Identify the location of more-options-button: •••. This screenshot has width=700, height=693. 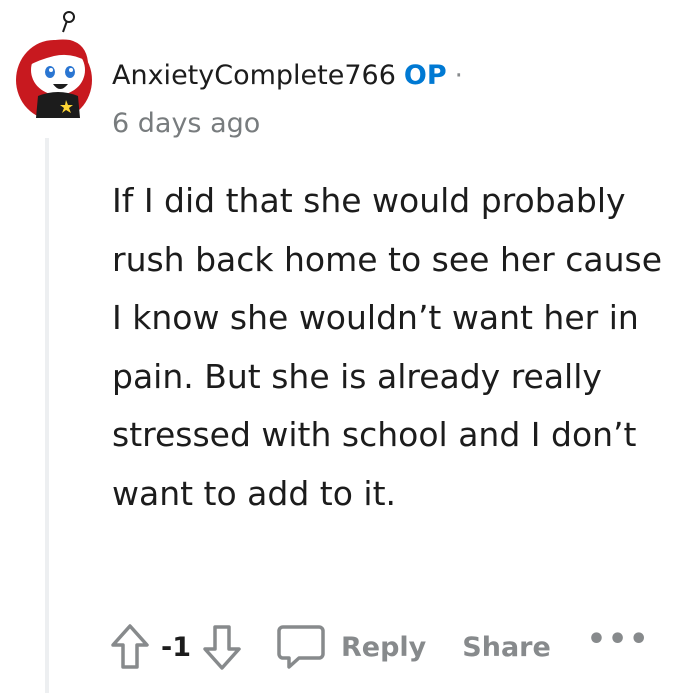
(619, 639).